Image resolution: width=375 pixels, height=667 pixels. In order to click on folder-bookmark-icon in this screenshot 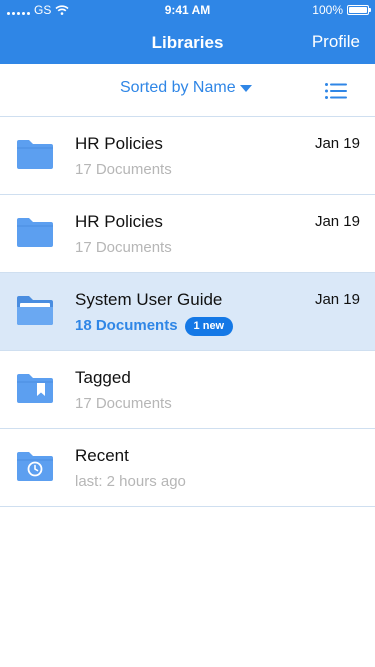, I will do `click(35, 388)`.